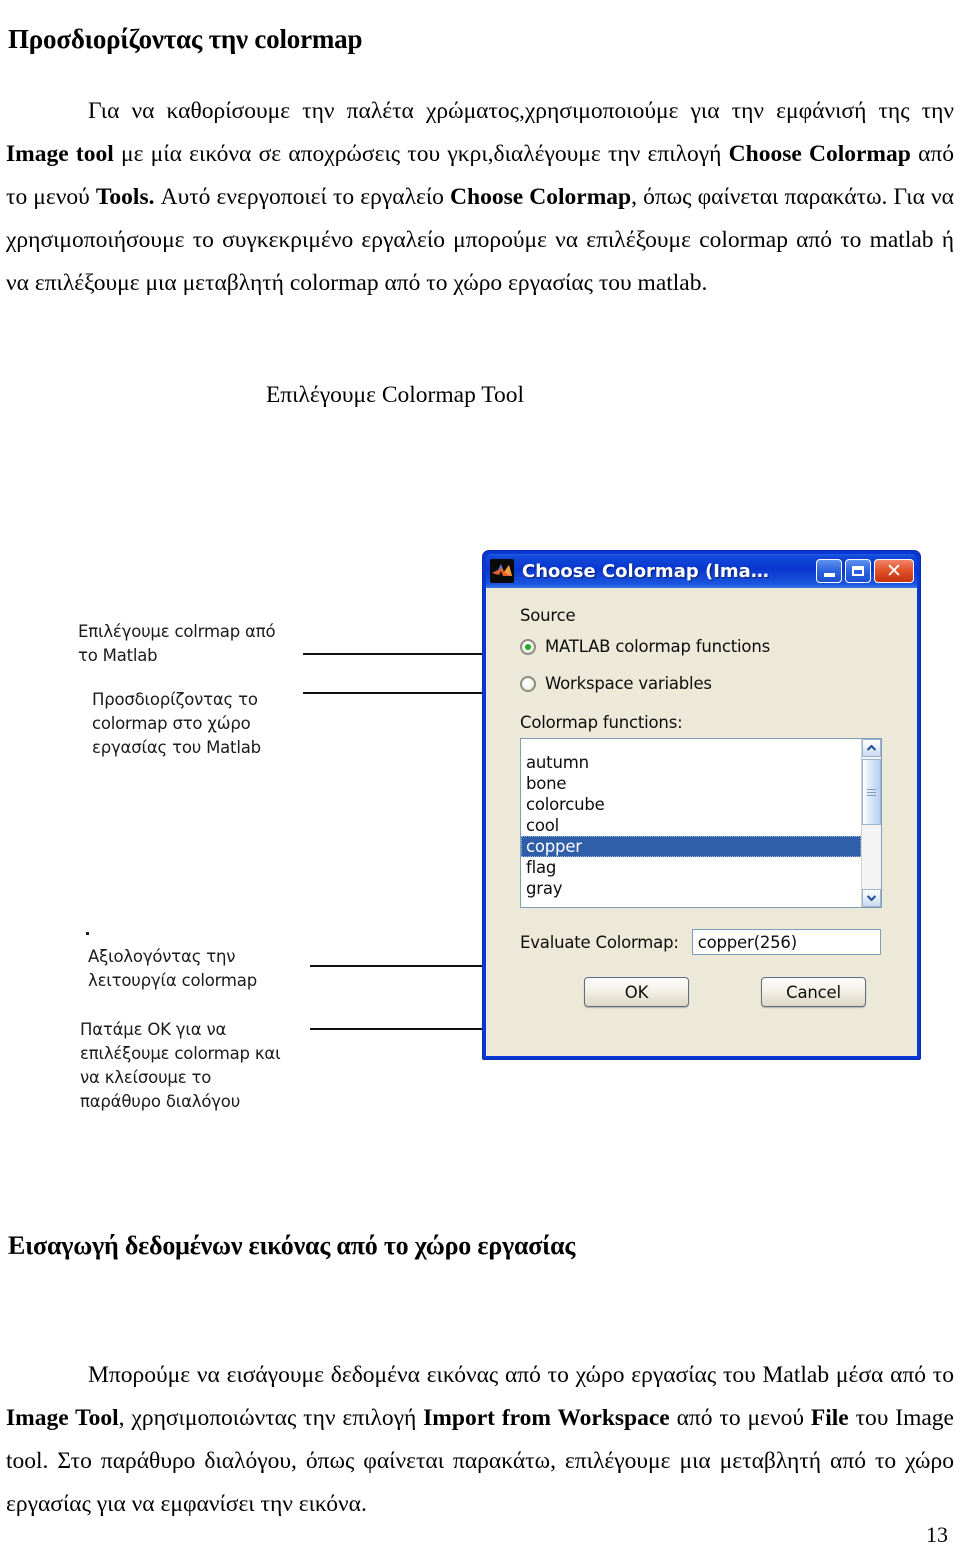 Image resolution: width=960 pixels, height=1563 pixels. I want to click on scrollbar-thumb, so click(871, 792).